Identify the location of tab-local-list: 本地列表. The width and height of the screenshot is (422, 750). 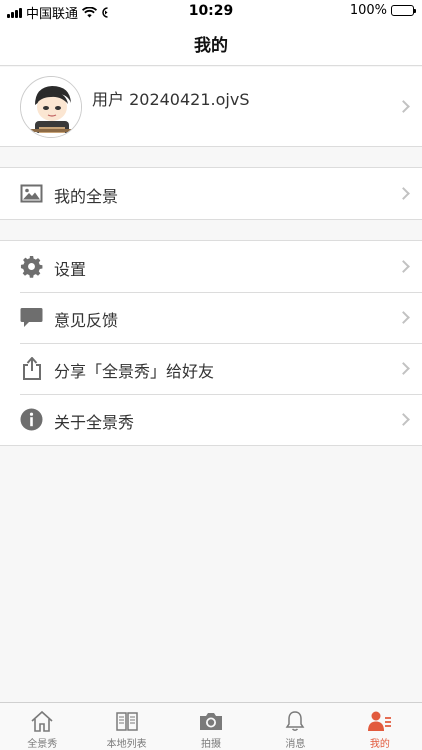
(126, 726).